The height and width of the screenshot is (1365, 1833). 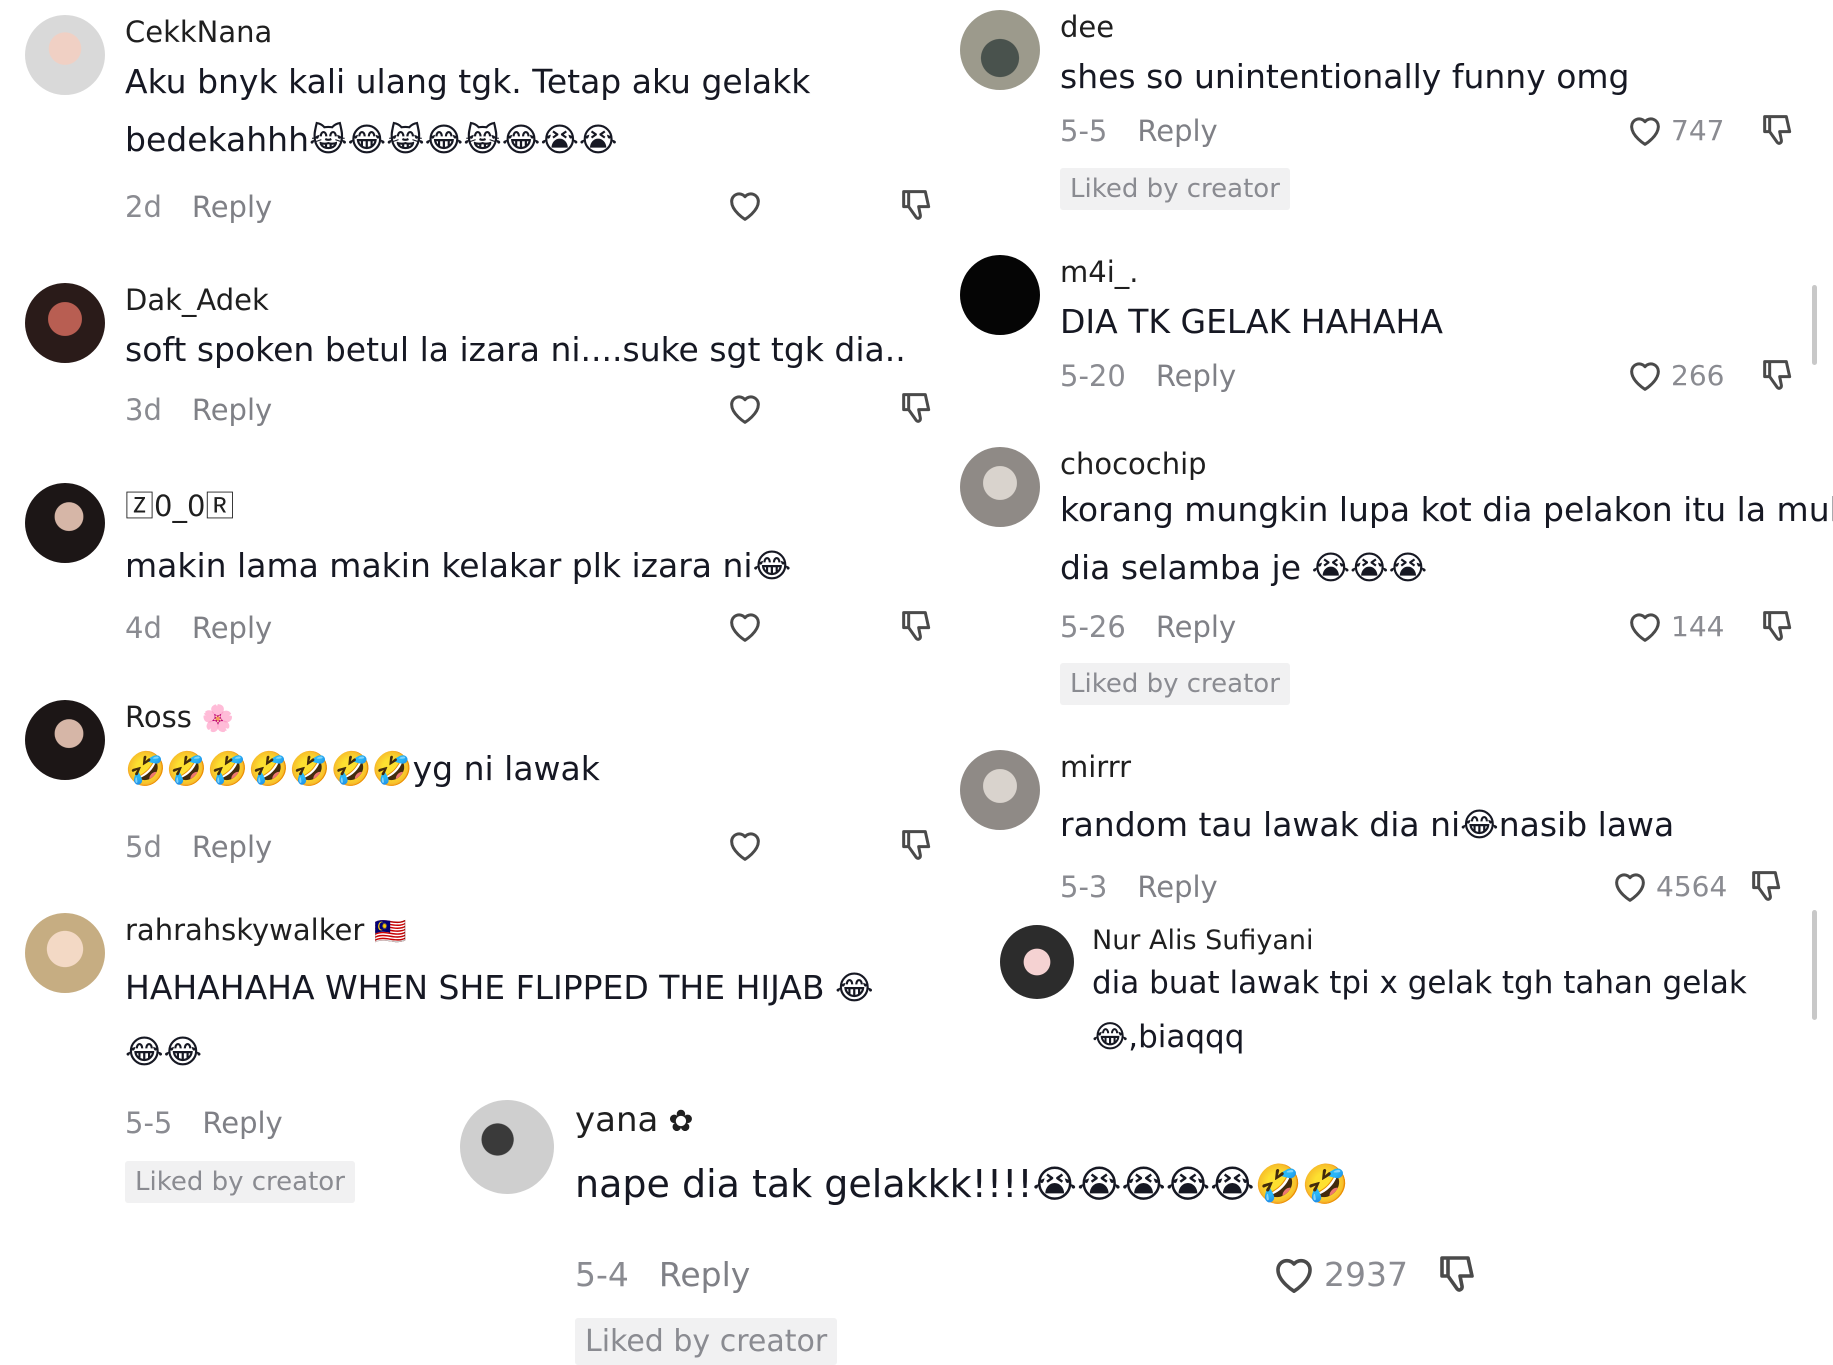 What do you see at coordinates (1367, 824) in the screenshot?
I see `comment-text: random tau lawak dia ni😂nasib lawa` at bounding box center [1367, 824].